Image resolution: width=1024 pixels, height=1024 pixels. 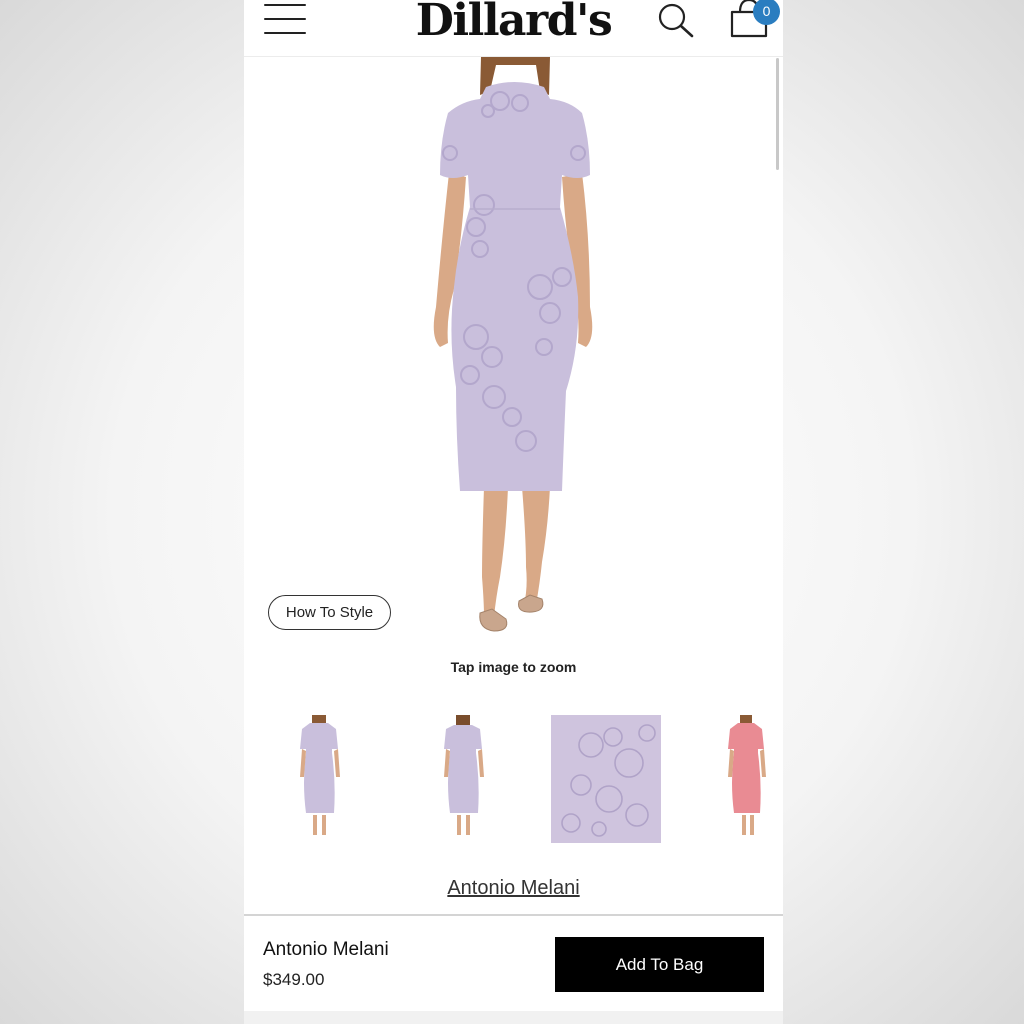 I want to click on thumbnail-alternate-color, so click(x=743, y=779).